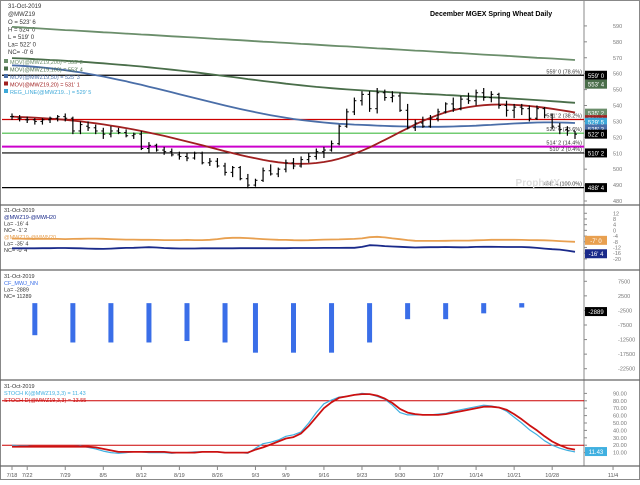 This screenshot has height=485, width=640. What do you see at coordinates (103, 476) in the screenshot?
I see `xtick-label-3: 8/5` at bounding box center [103, 476].